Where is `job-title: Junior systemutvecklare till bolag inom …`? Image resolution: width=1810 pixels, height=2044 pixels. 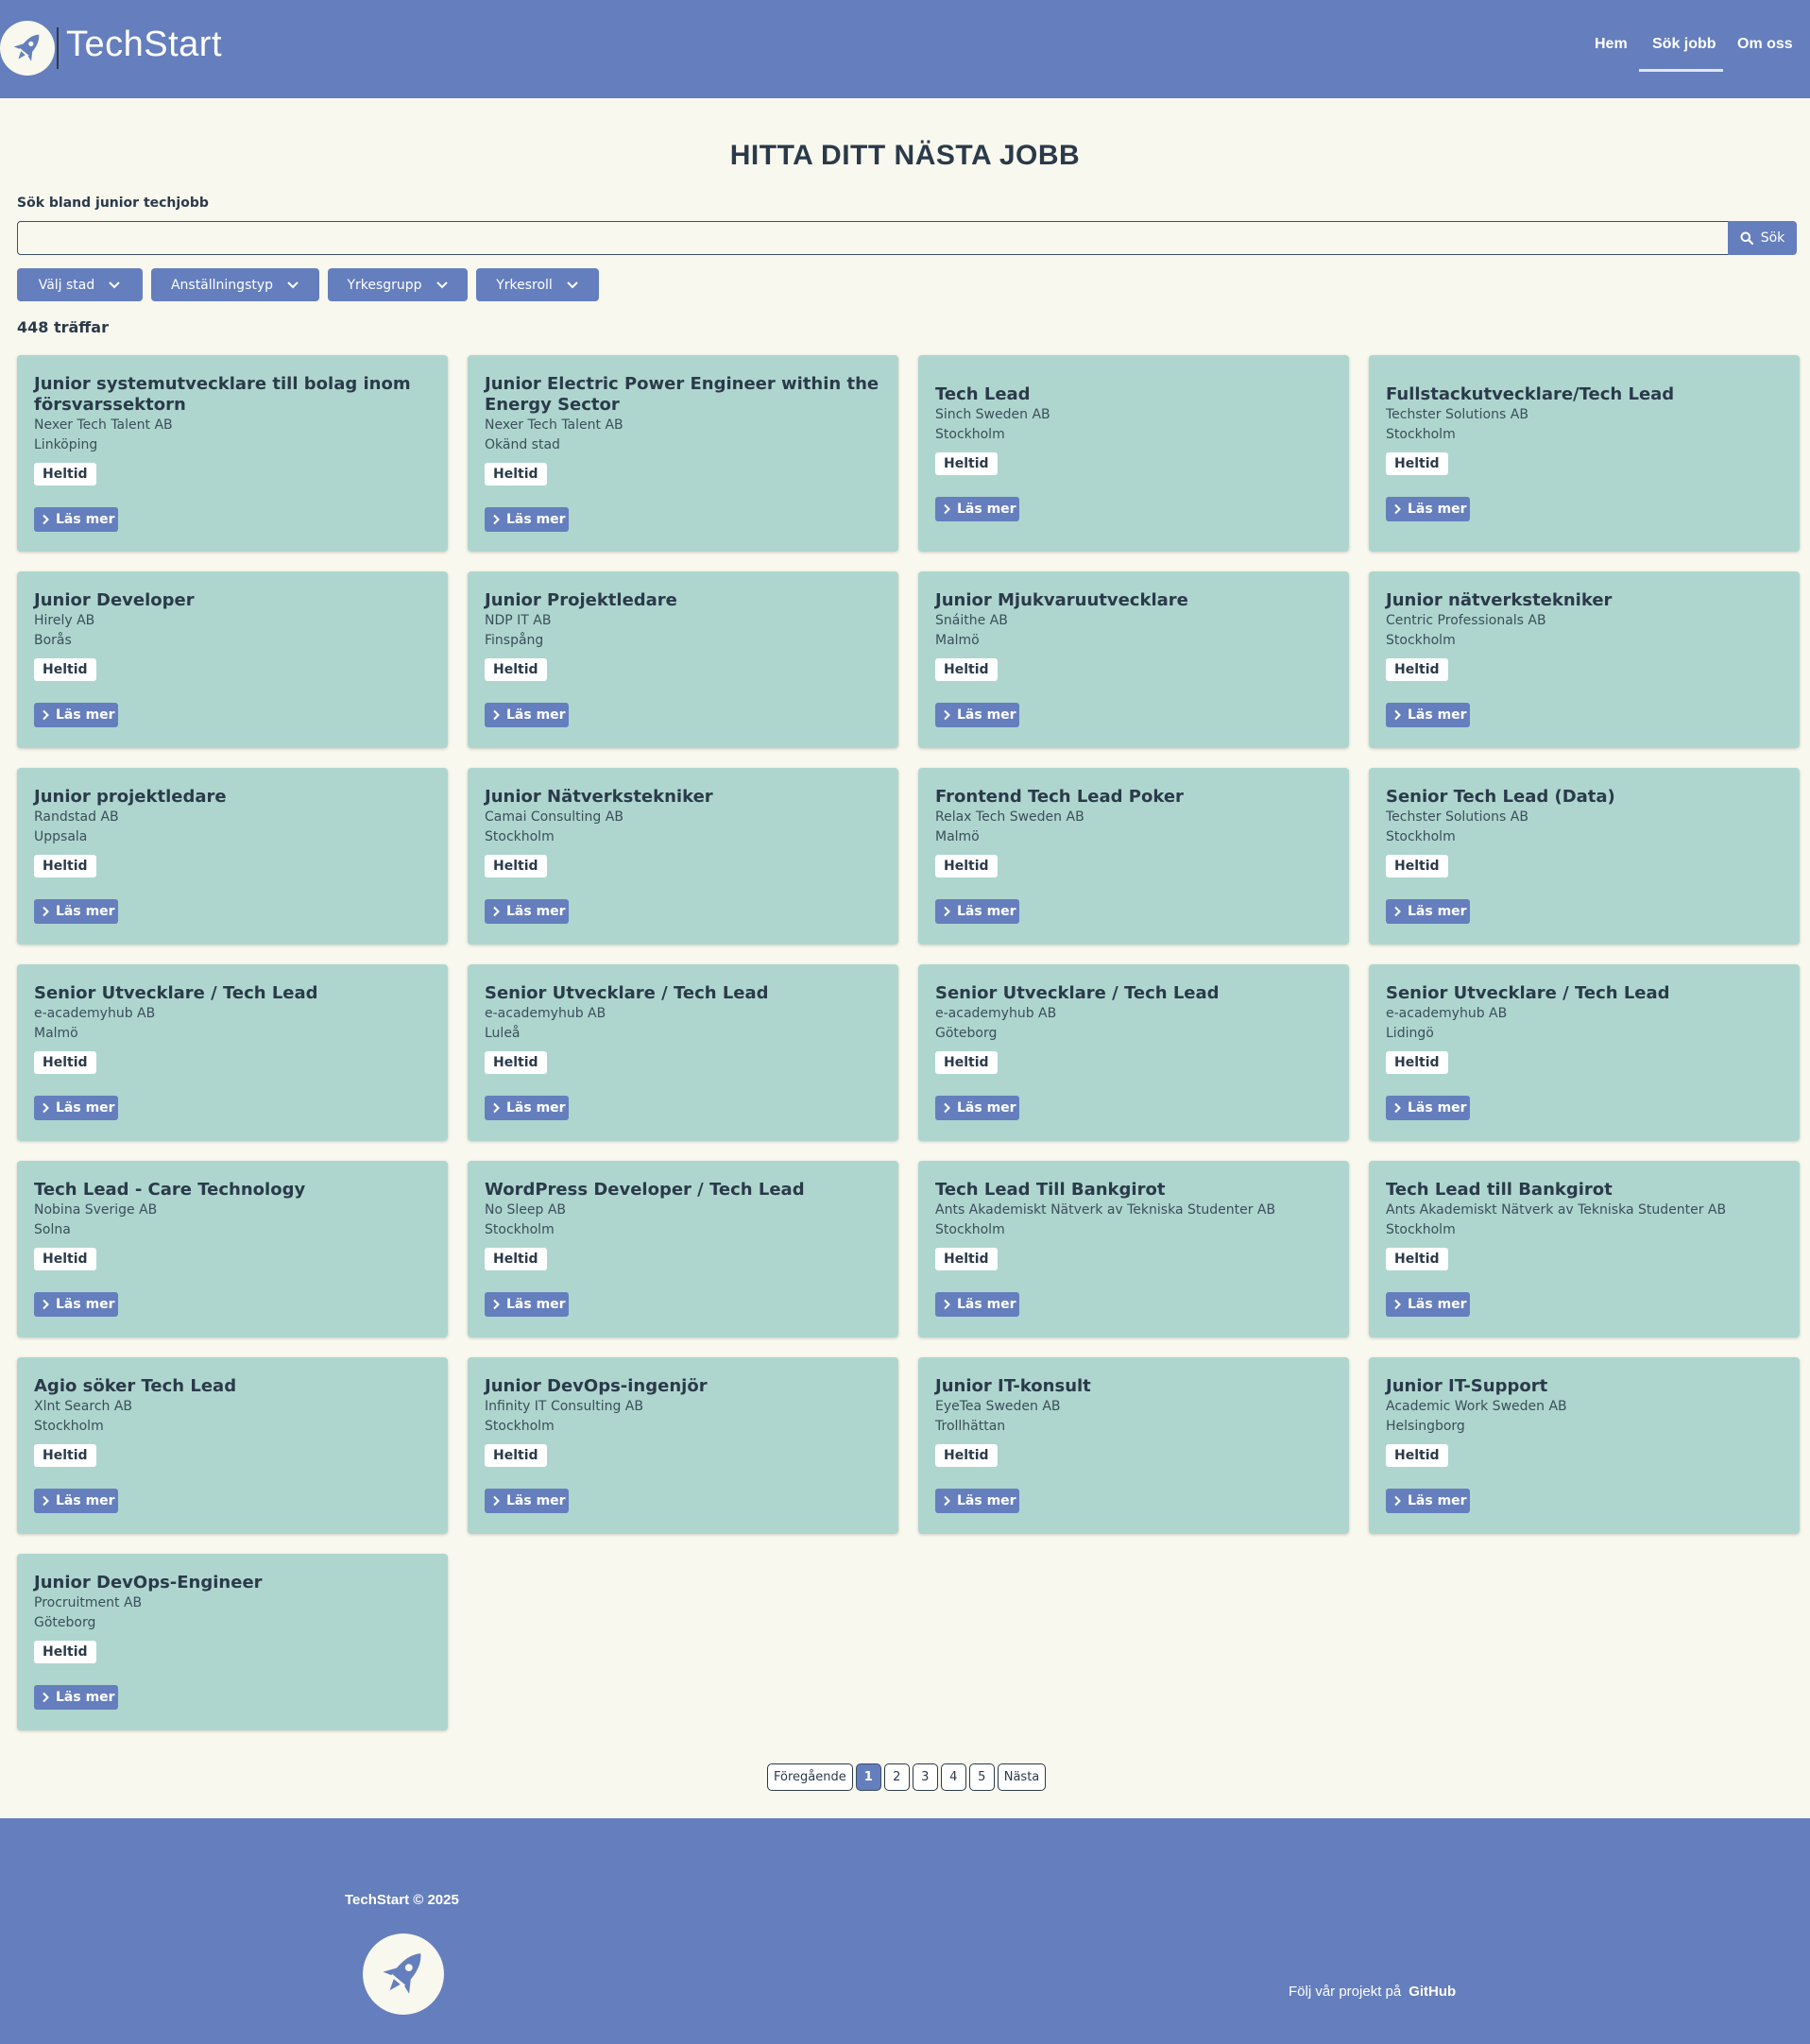 job-title: Junior systemutvecklare till bolag inom … is located at coordinates (232, 395).